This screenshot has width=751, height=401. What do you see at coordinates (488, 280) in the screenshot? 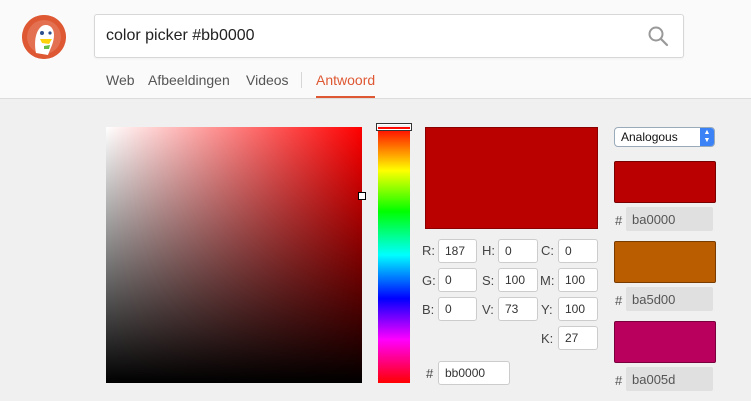
I see `s-label: S:` at bounding box center [488, 280].